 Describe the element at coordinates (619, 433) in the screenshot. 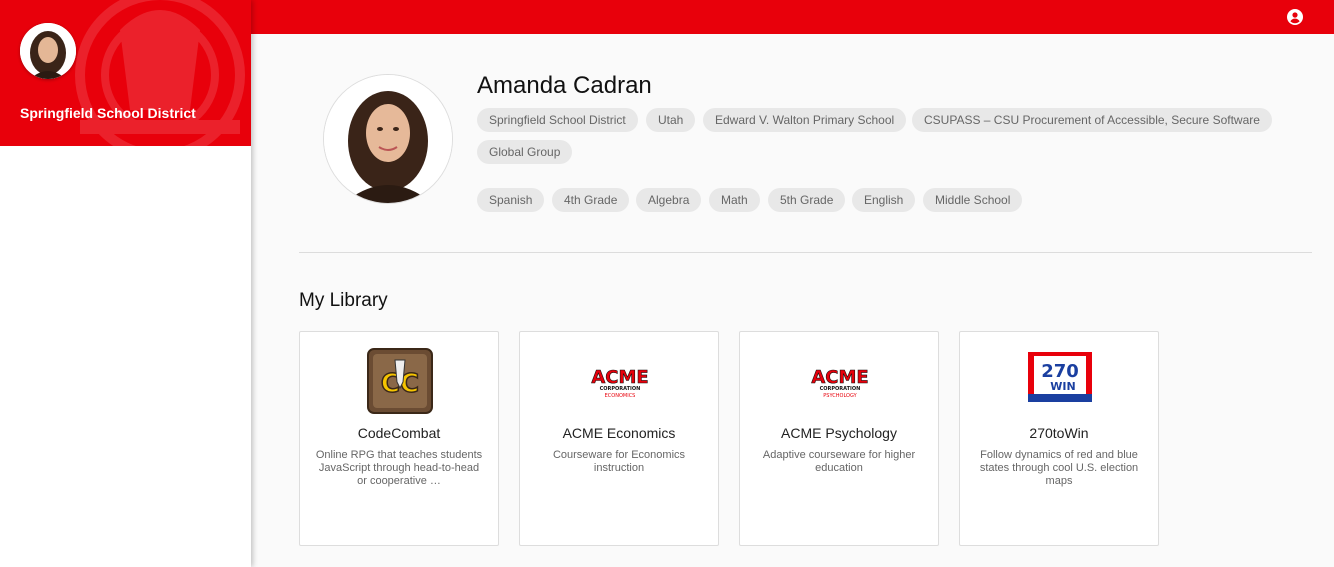

I see `app-title: ACME Economics` at that location.